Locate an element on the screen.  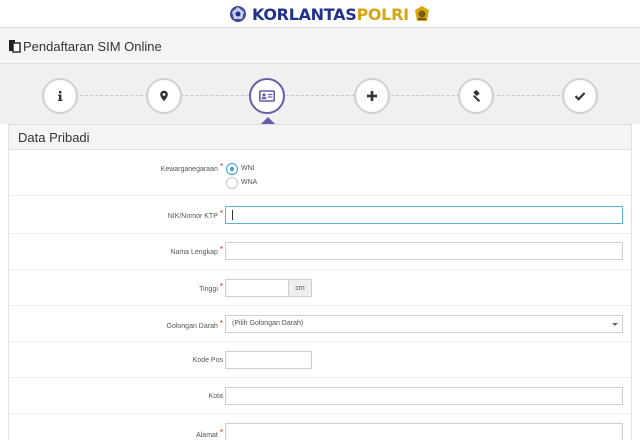
full-name-input is located at coordinates (424, 251).